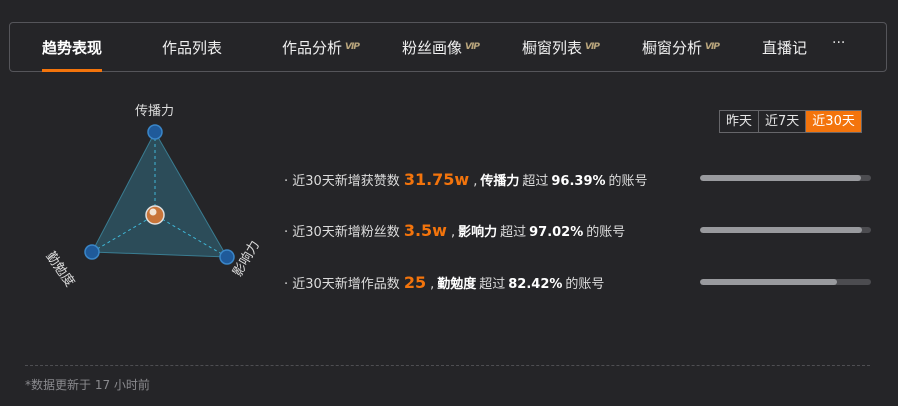 Image resolution: width=898 pixels, height=406 pixels. What do you see at coordinates (478, 232) in the screenshot?
I see `stat-dimension: 影响力` at bounding box center [478, 232].